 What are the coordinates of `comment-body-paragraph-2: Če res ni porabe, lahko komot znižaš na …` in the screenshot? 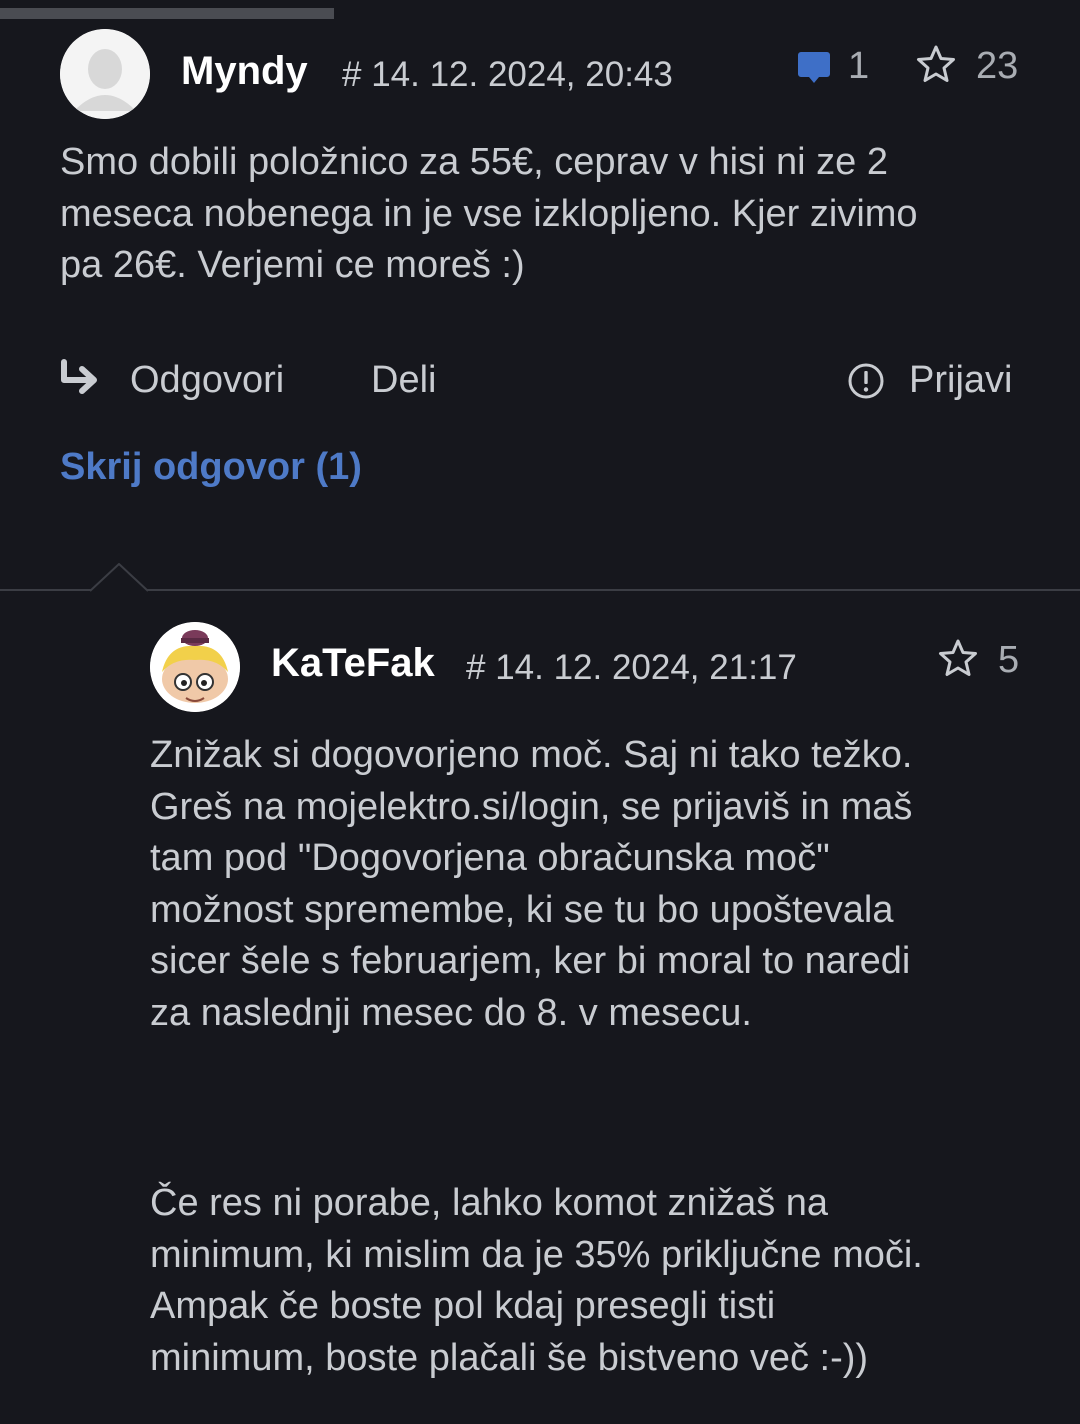 It's located at (536, 1280).